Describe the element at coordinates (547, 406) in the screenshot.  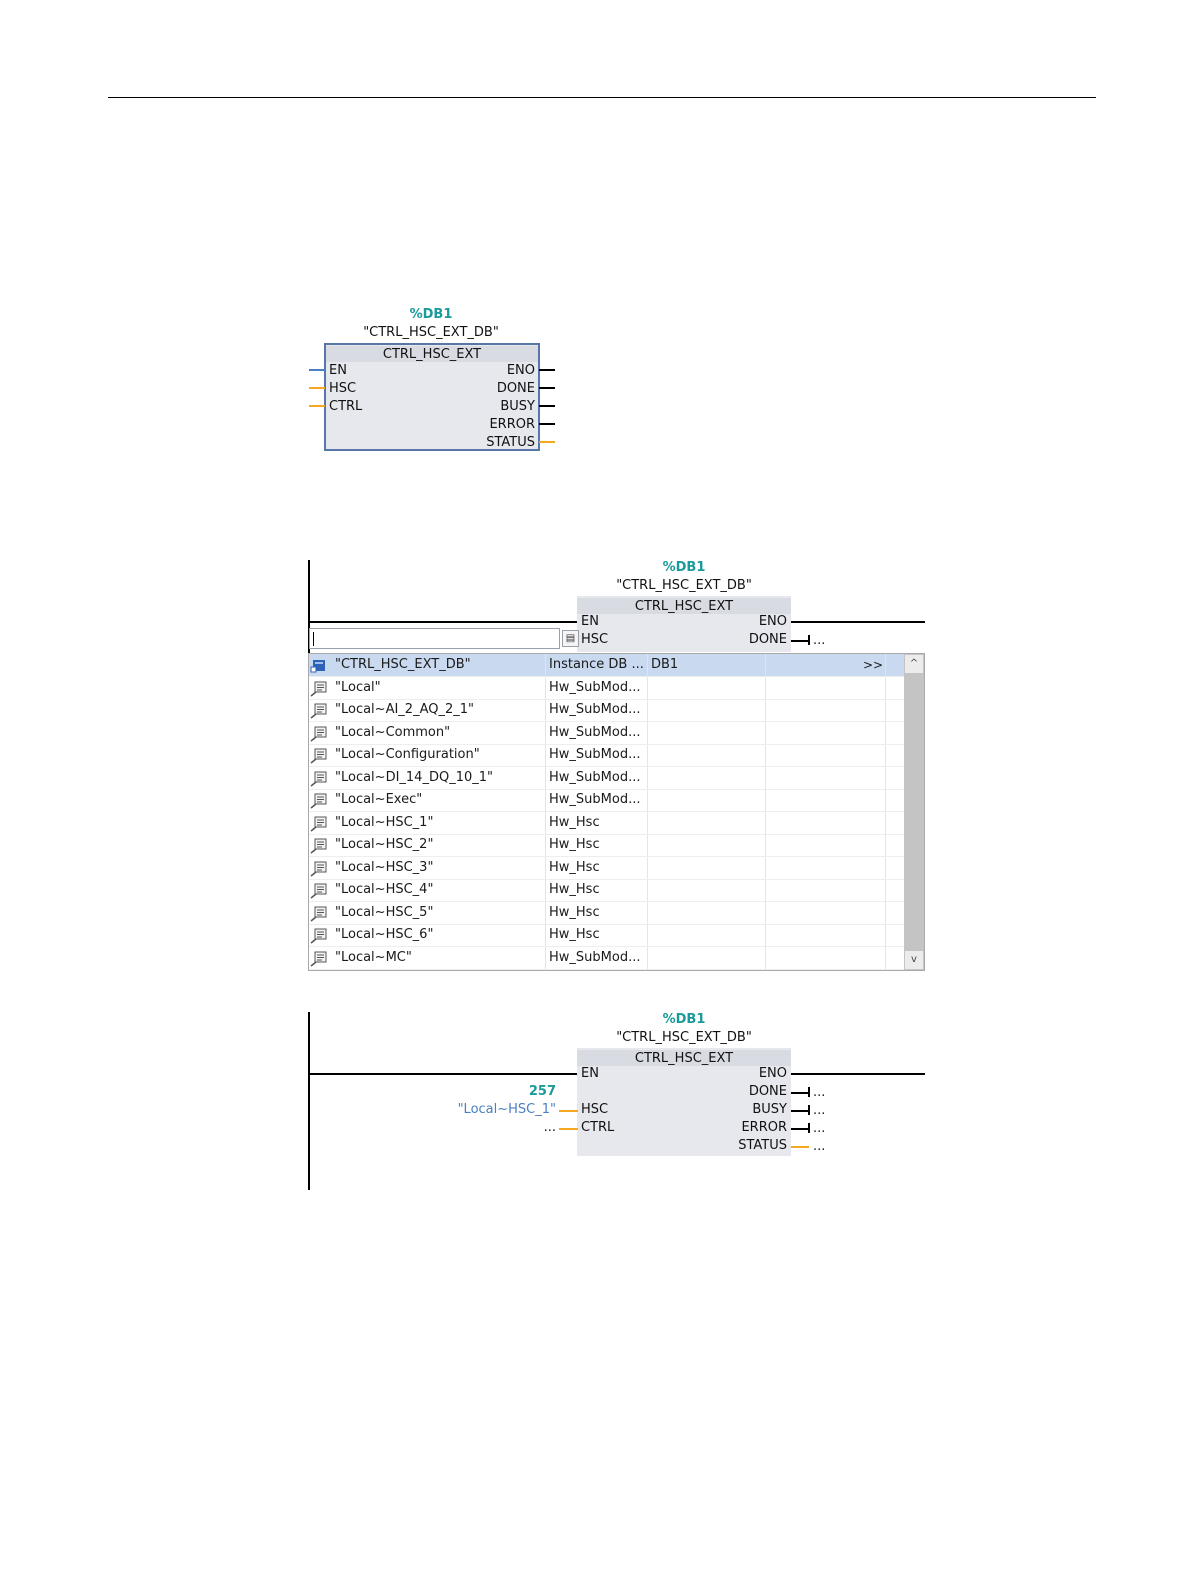
I see `busy-output-wire` at that location.